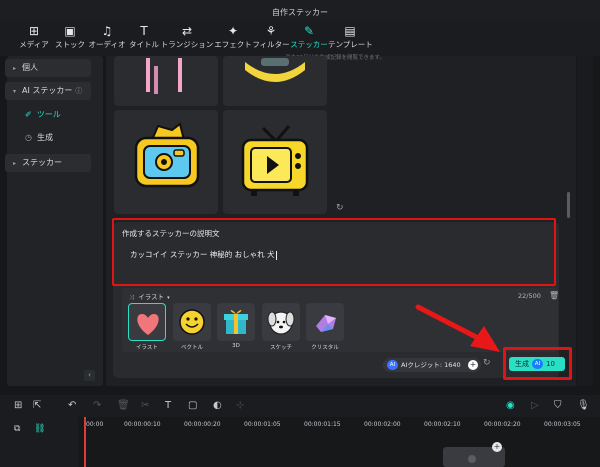  Describe the element at coordinates (145, 406) in the screenshot. I see `cut-icon: ✂` at that location.